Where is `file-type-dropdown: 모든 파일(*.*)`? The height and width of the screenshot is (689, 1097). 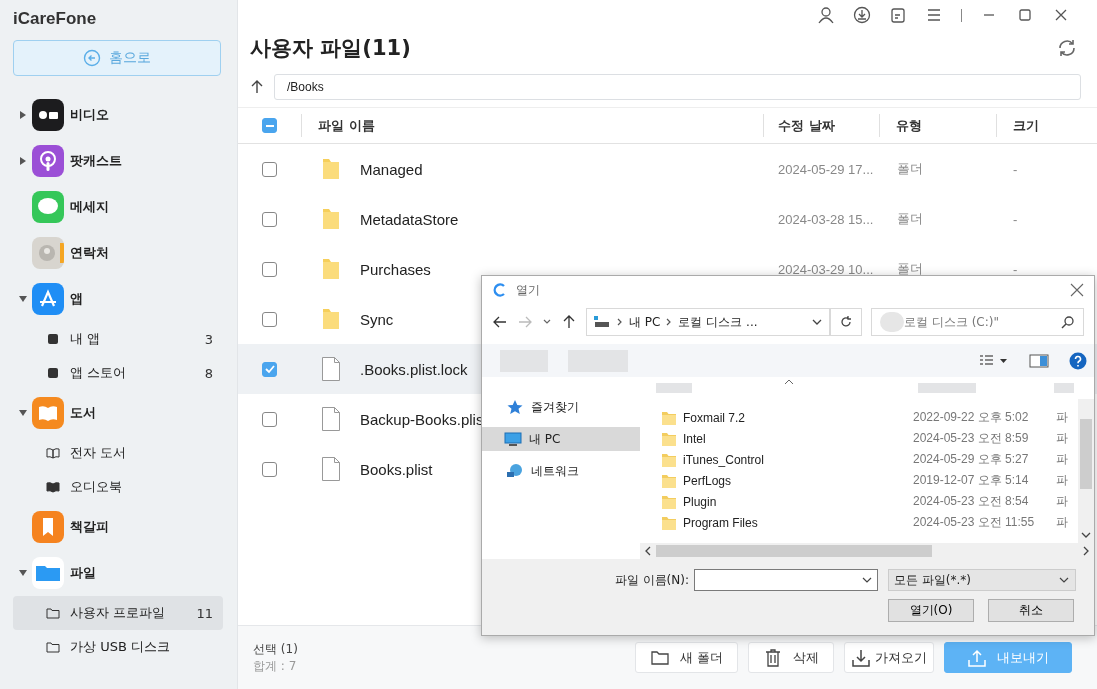
file-type-dropdown: 모든 파일(*.*) is located at coordinates (982, 580).